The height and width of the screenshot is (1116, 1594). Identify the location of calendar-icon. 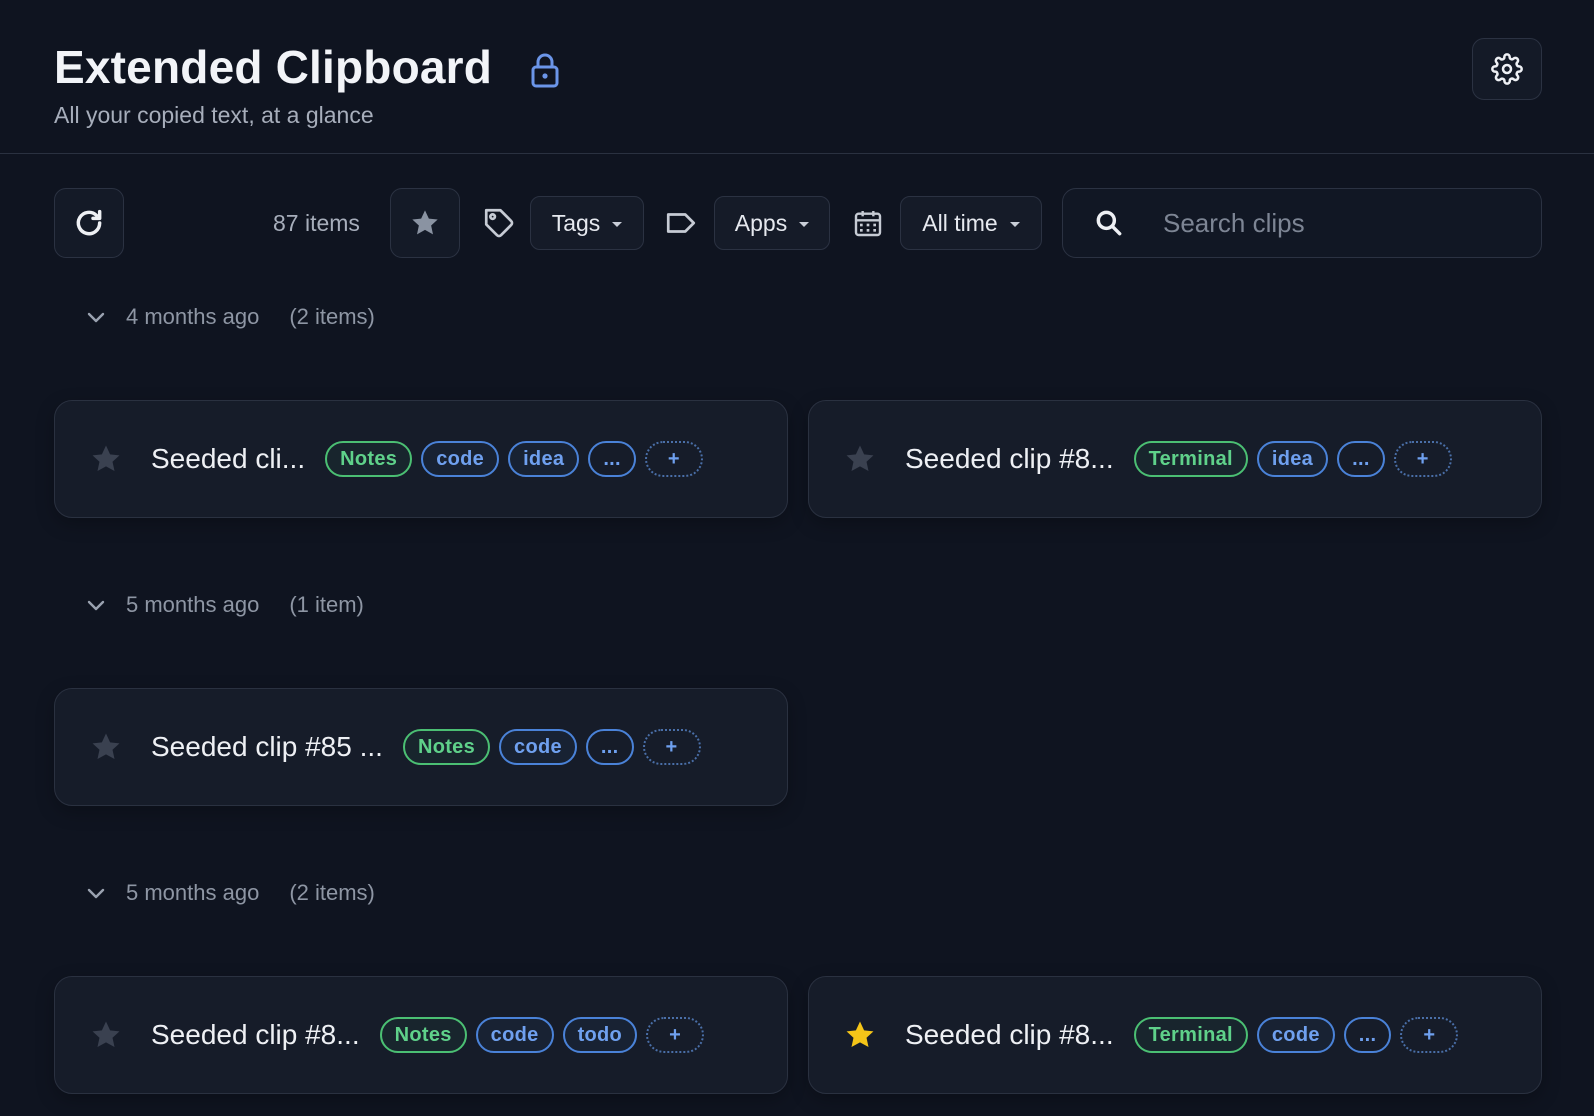
(868, 223).